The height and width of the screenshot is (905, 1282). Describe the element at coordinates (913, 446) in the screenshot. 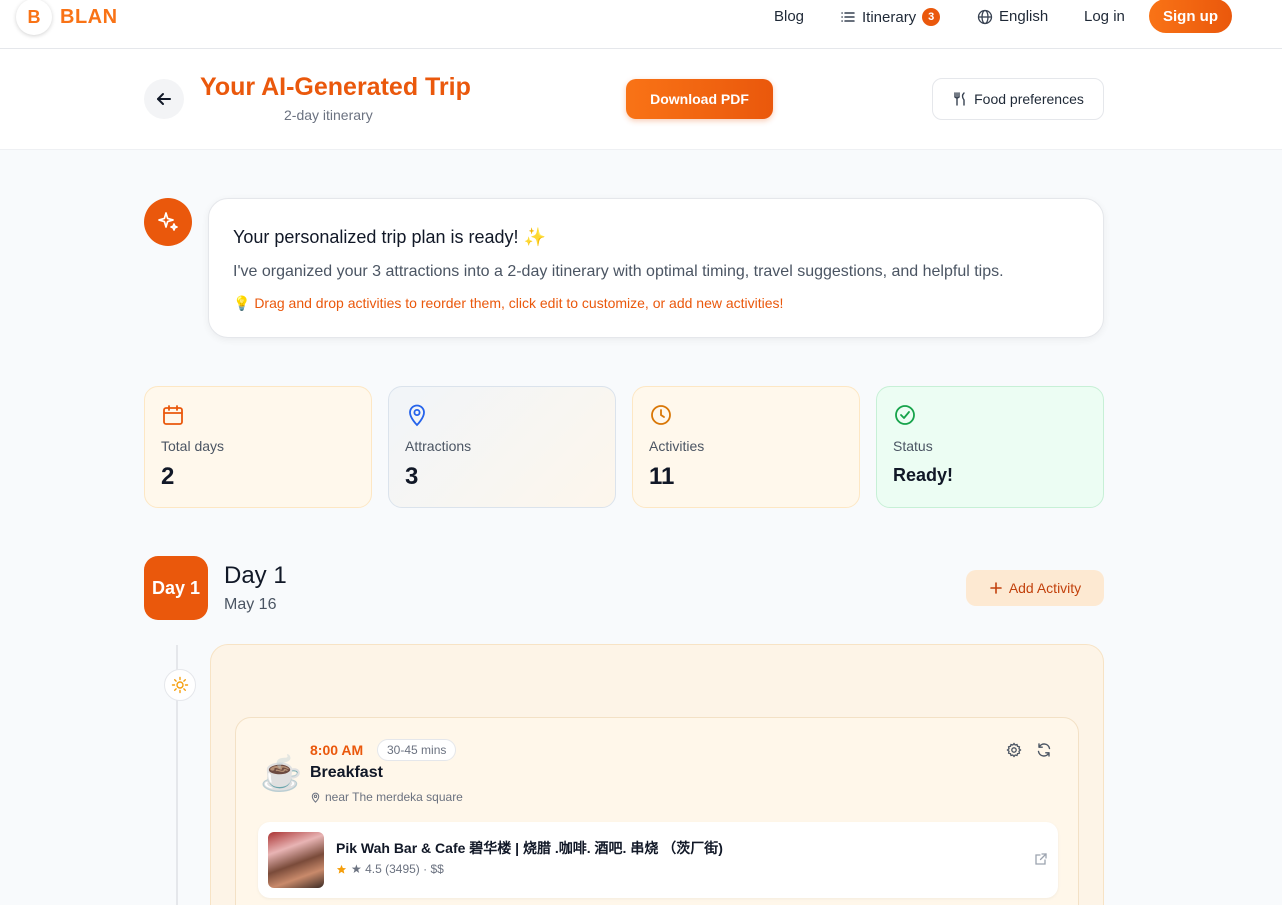

I see `stat-label: Status` at that location.